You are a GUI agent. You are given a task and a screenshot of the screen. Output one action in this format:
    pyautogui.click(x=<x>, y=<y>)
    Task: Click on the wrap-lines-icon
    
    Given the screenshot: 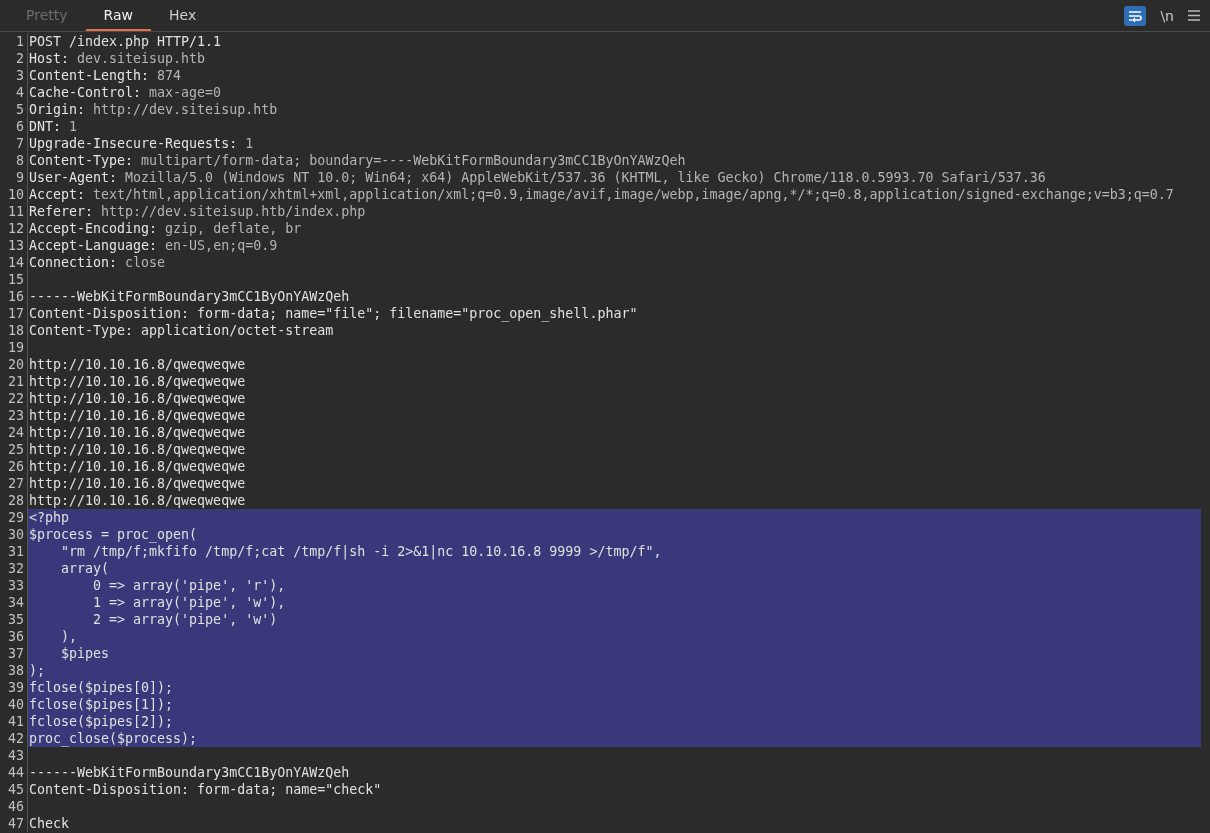 What is the action you would take?
    pyautogui.click(x=1135, y=15)
    